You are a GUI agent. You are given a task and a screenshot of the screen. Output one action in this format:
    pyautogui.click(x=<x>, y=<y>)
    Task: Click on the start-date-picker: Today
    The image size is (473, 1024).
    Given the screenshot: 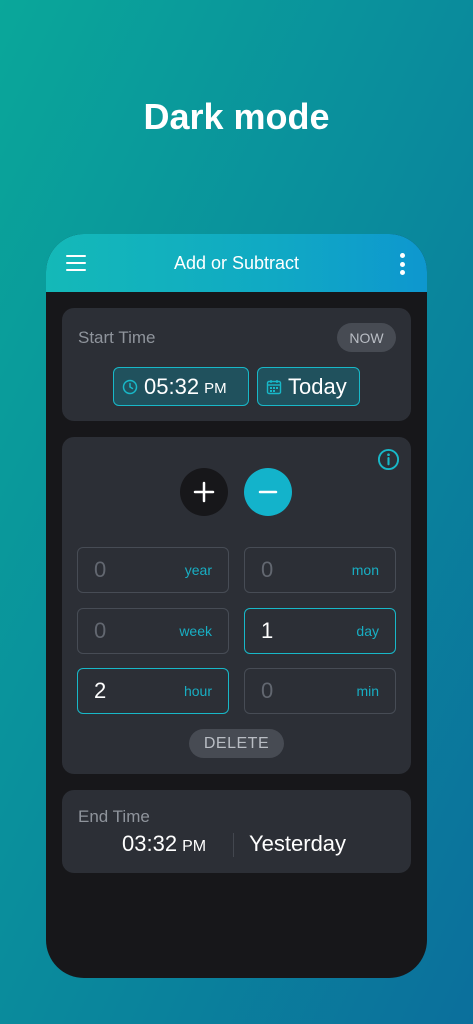 What is the action you would take?
    pyautogui.click(x=308, y=386)
    